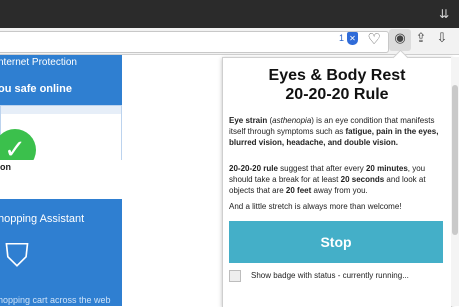  What do you see at coordinates (342, 38) in the screenshot?
I see `extension-badge-count: 1` at bounding box center [342, 38].